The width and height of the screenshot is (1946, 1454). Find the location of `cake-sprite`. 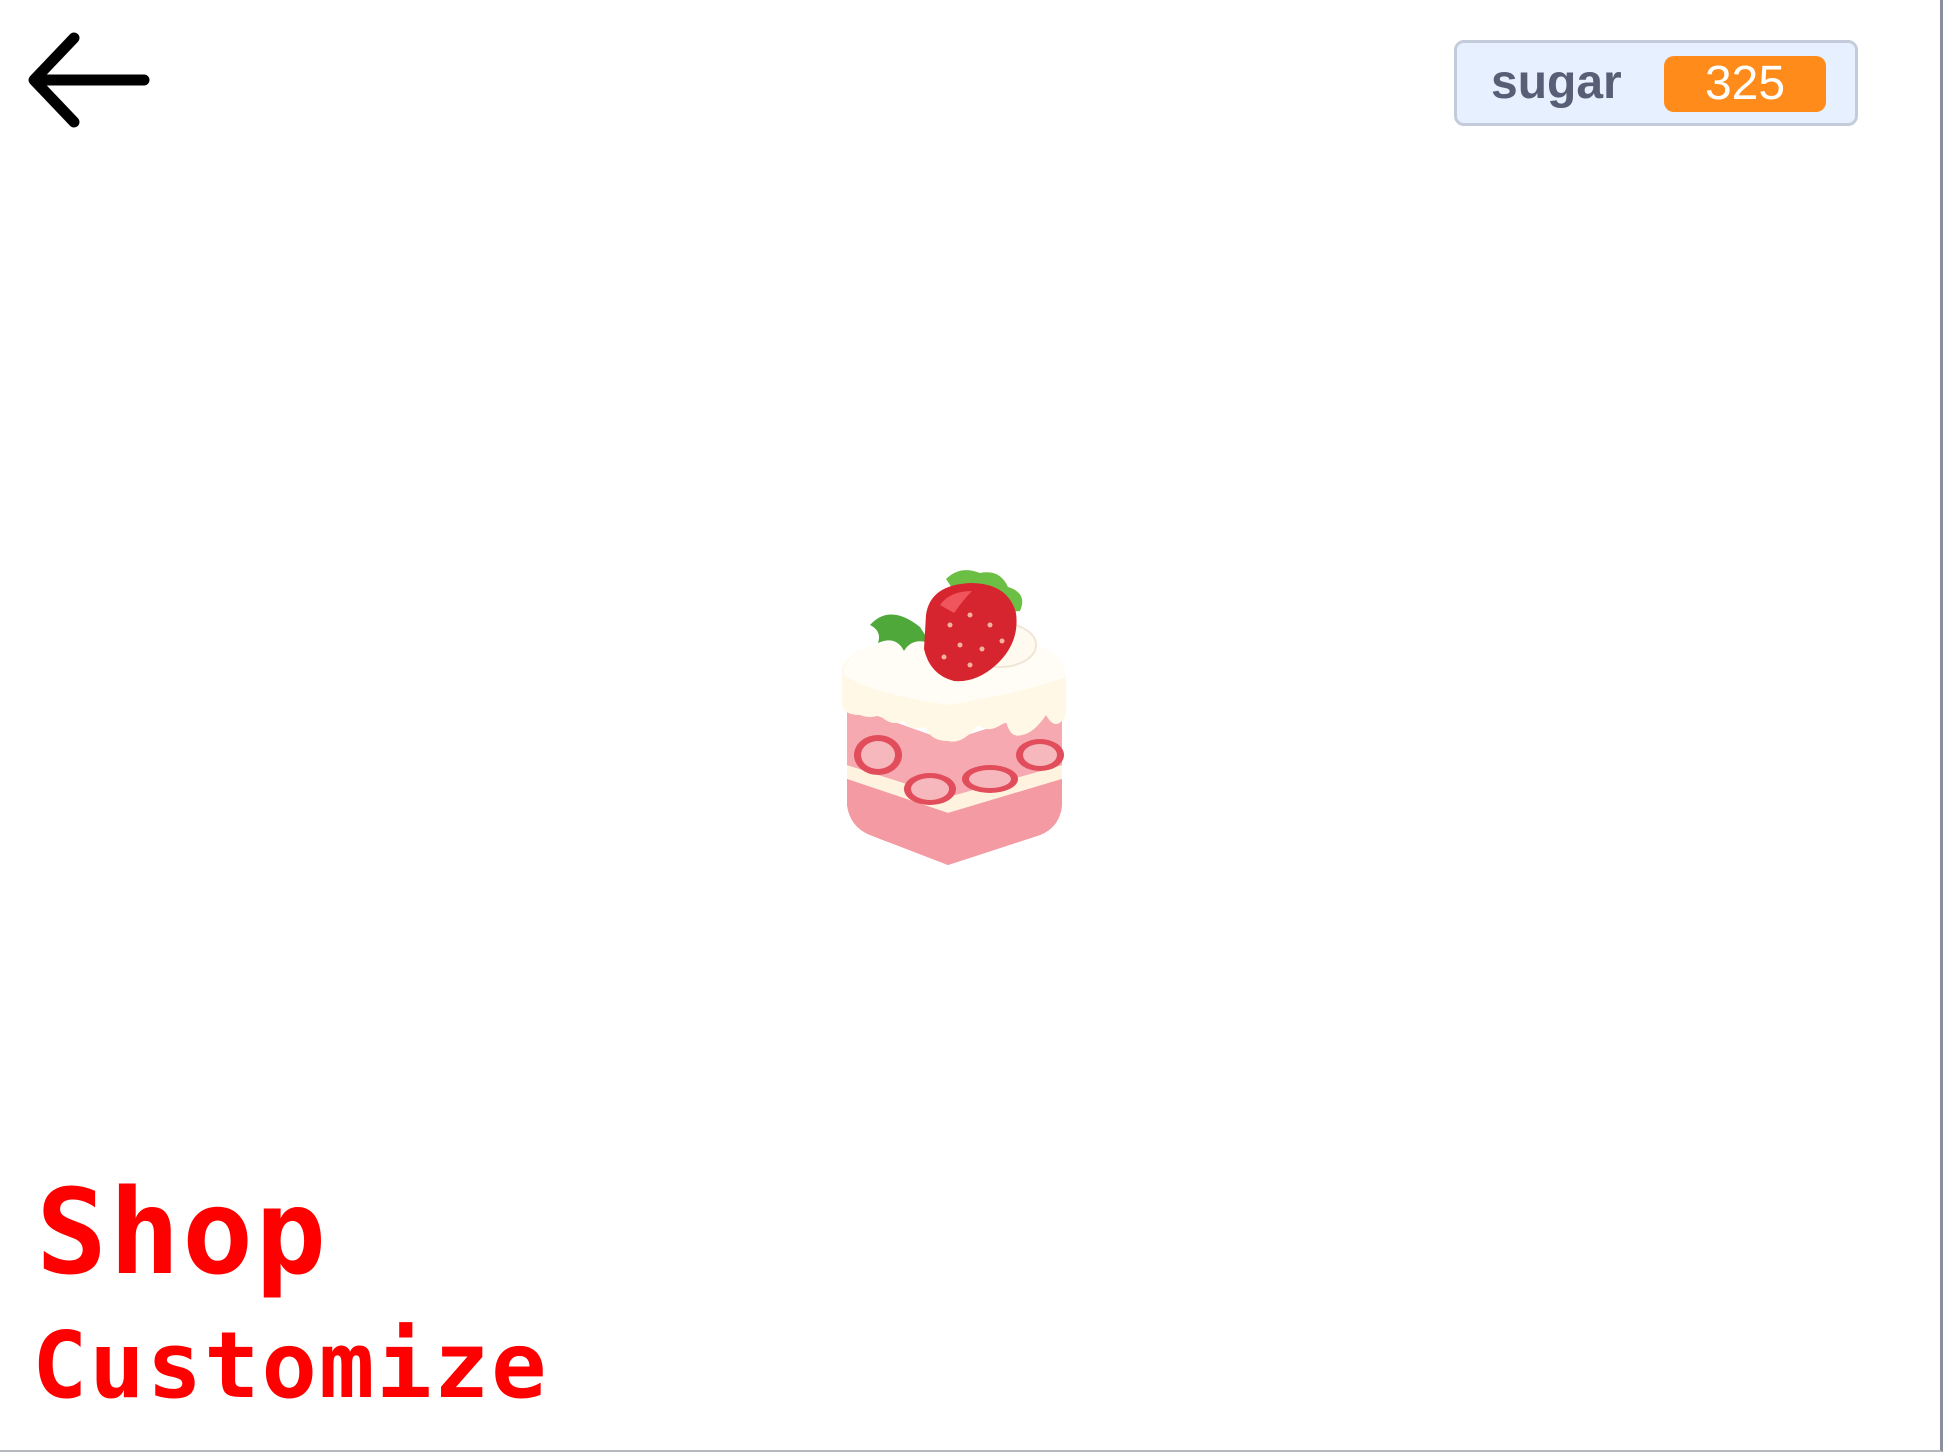

cake-sprite is located at coordinates (960, 715).